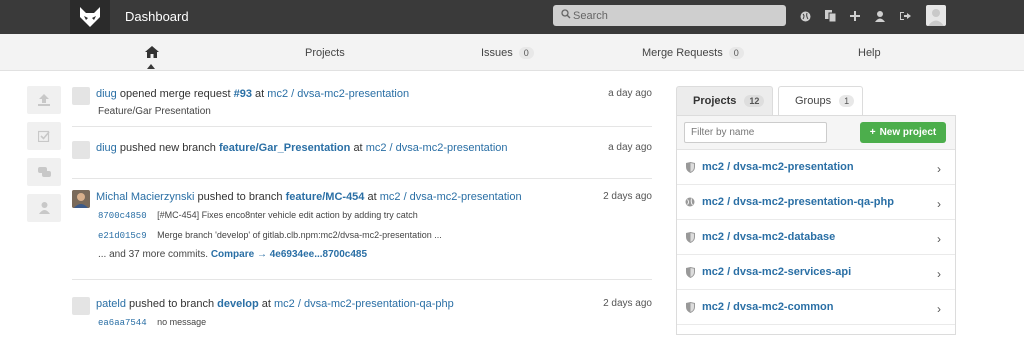  Describe the element at coordinates (936, 15) in the screenshot. I see `user-avatar` at that location.